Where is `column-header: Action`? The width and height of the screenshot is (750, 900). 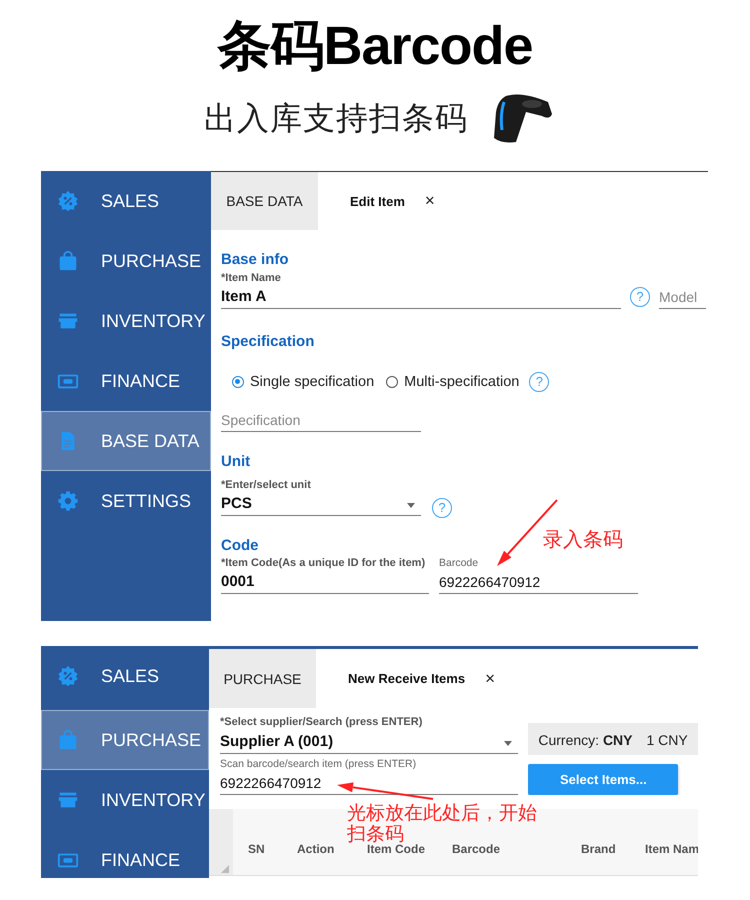
column-header: Action is located at coordinates (315, 849).